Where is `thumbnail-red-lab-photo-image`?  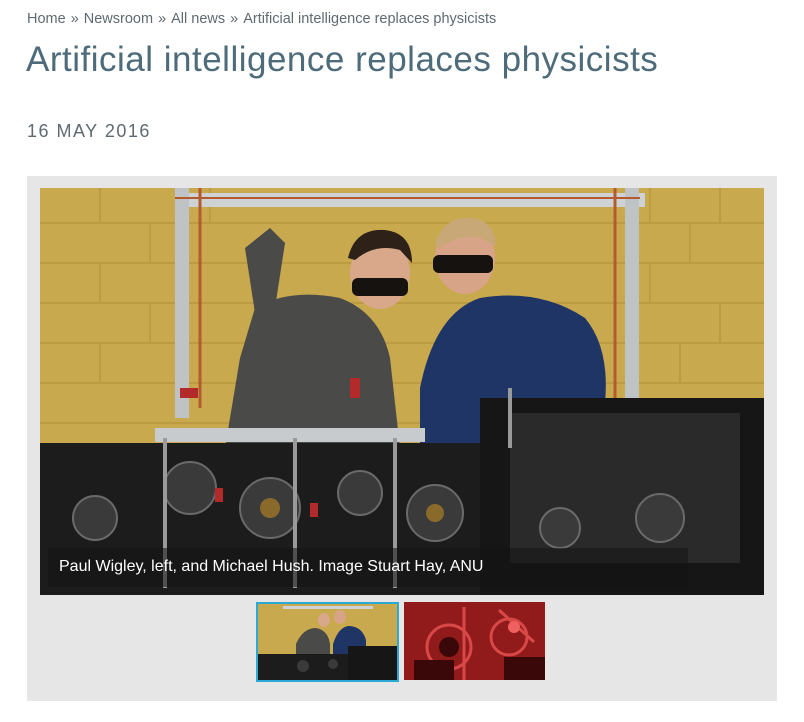 thumbnail-red-lab-photo-image is located at coordinates (474, 641).